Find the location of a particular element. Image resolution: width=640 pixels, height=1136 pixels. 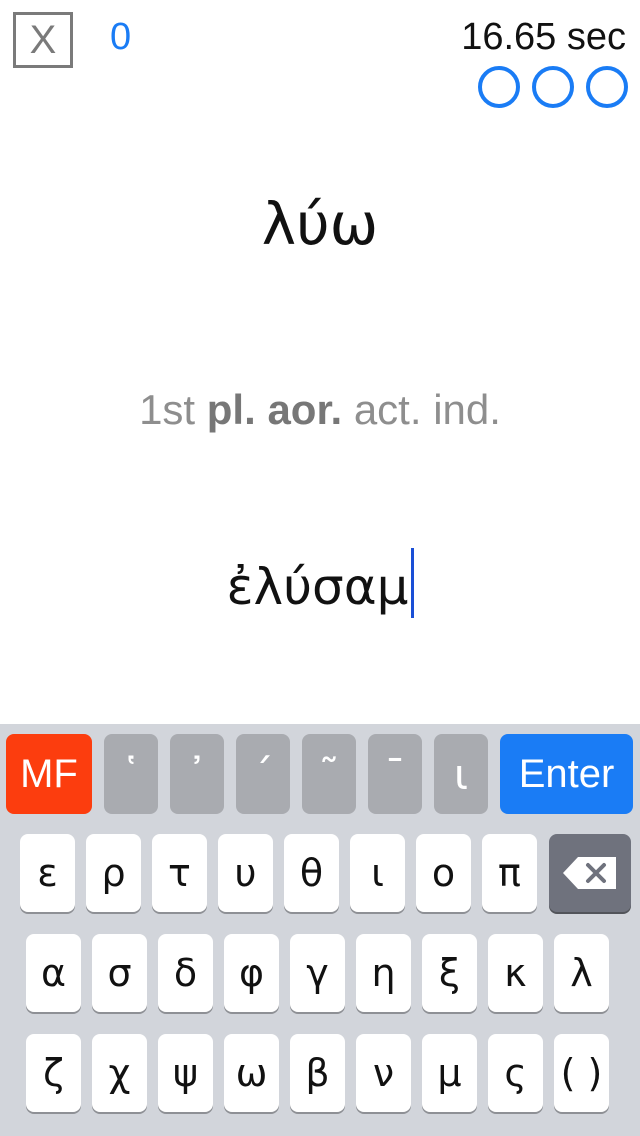

key-alpha: α is located at coordinates (53, 973).